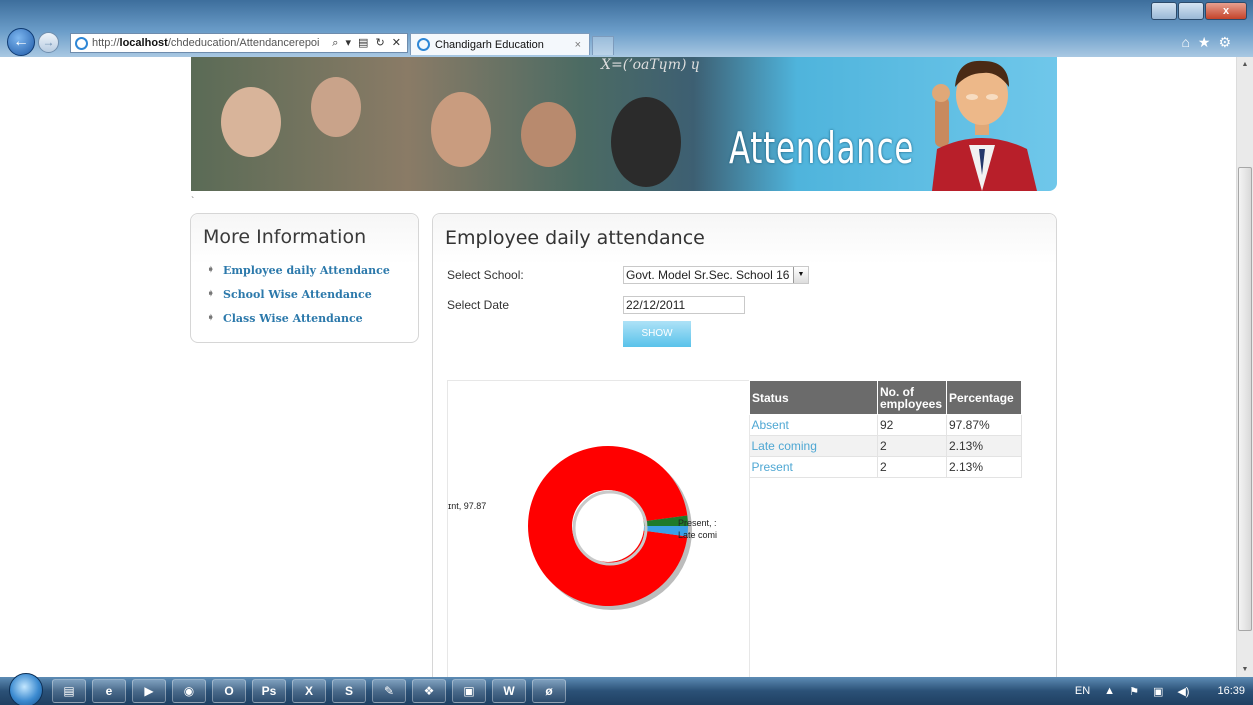  I want to click on pie-data-label: Present, :, so click(697, 523).